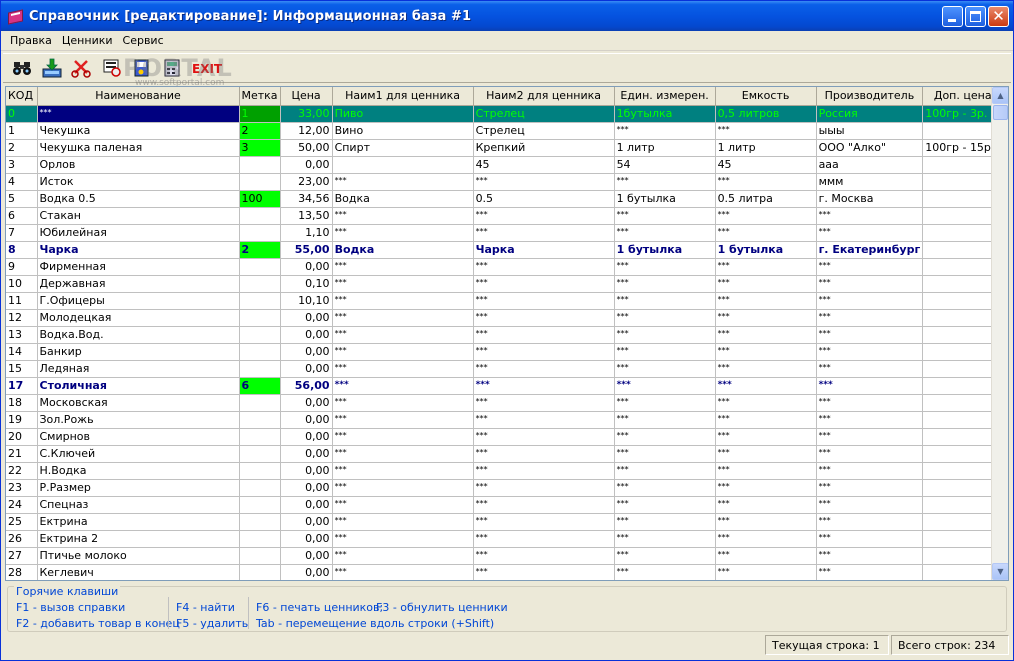 The width and height of the screenshot is (1014, 661). What do you see at coordinates (306, 199) in the screenshot?
I see `table-cell: 34,56` at bounding box center [306, 199].